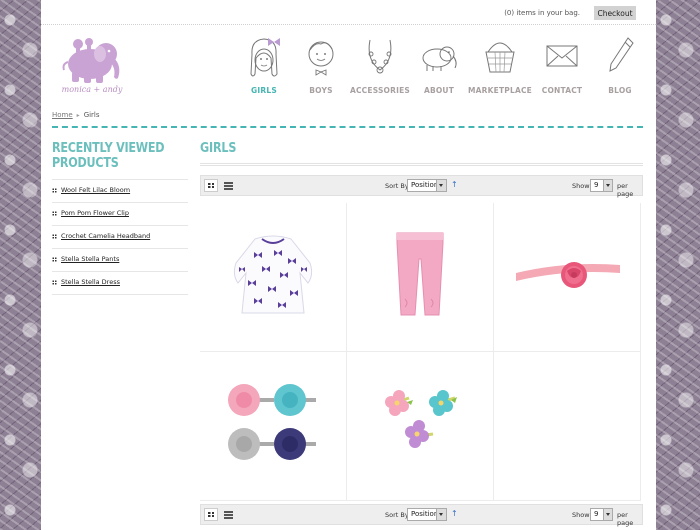 The width and height of the screenshot is (700, 530). Describe the element at coordinates (62, 115) in the screenshot. I see `breadcrumb-home-link: Home` at that location.